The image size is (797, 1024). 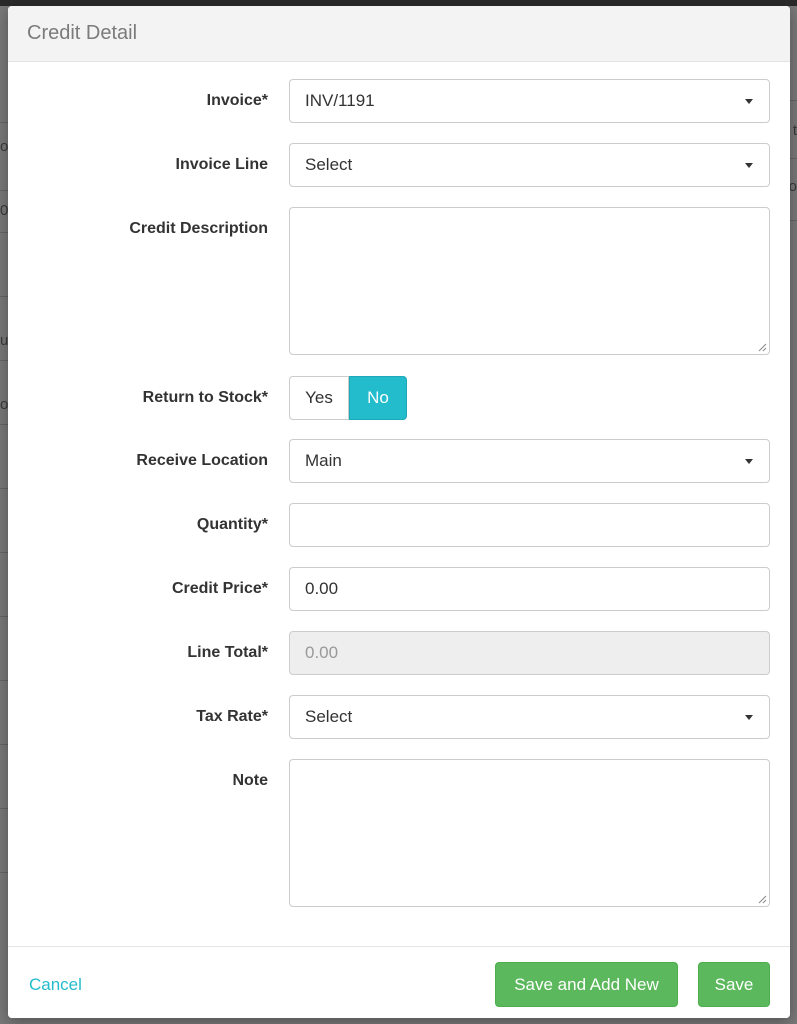 What do you see at coordinates (221, 164) in the screenshot?
I see `invoice-line-label: Invoice Line` at bounding box center [221, 164].